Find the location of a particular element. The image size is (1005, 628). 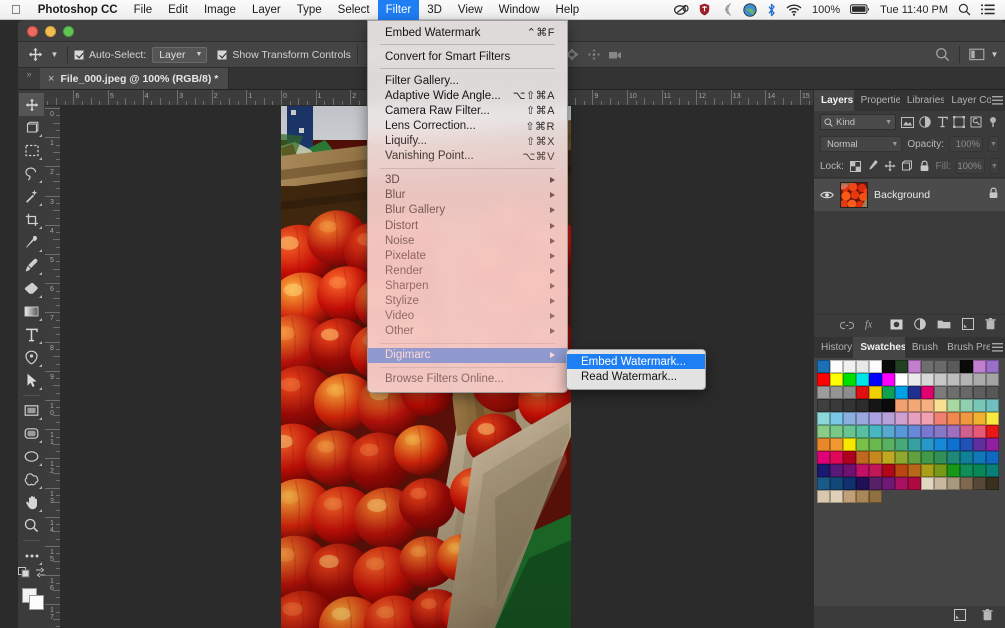

menu-bar-item-select: Select is located at coordinates (354, 10).